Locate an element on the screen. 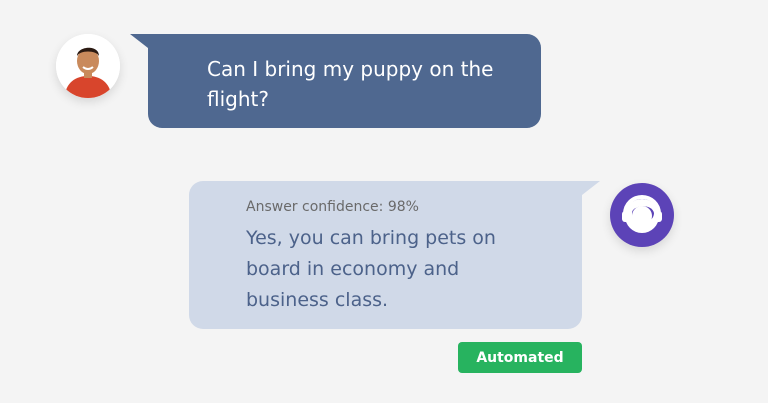 The width and height of the screenshot is (768, 403). user-photo-icon is located at coordinates (88, 66).